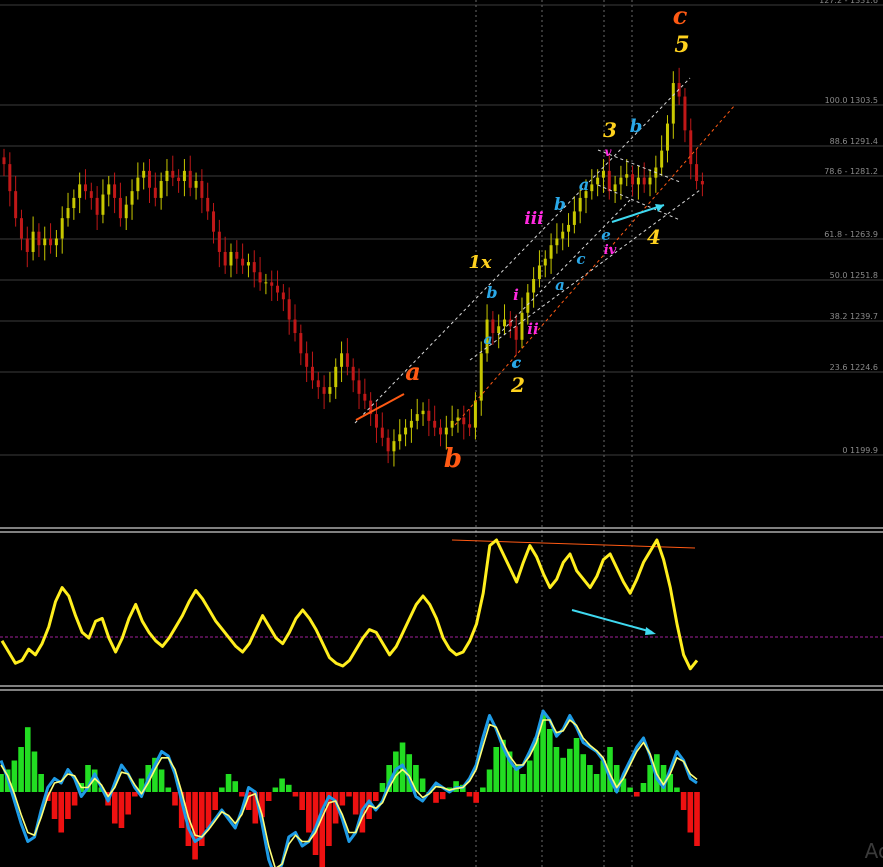  I want to click on fib-level-label: 61.8 - 1263.9, so click(851, 234).